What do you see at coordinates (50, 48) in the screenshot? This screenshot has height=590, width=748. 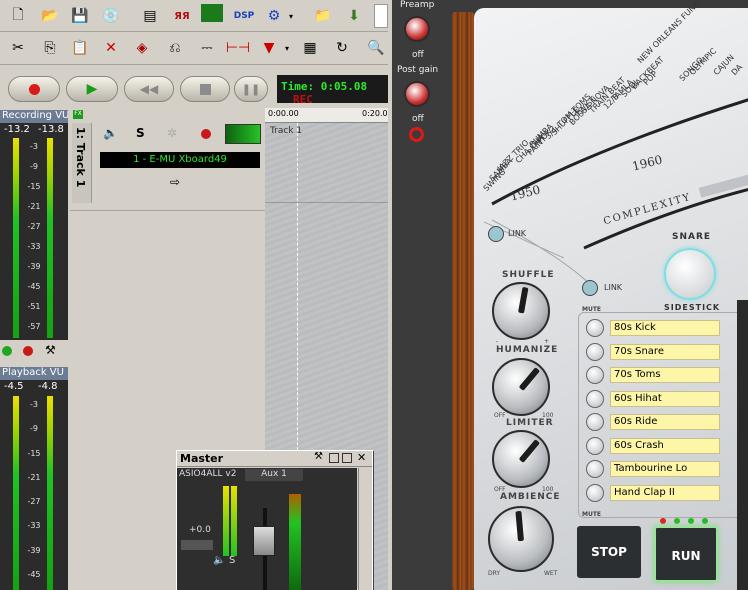 I see `copy-icon: ⎘` at bounding box center [50, 48].